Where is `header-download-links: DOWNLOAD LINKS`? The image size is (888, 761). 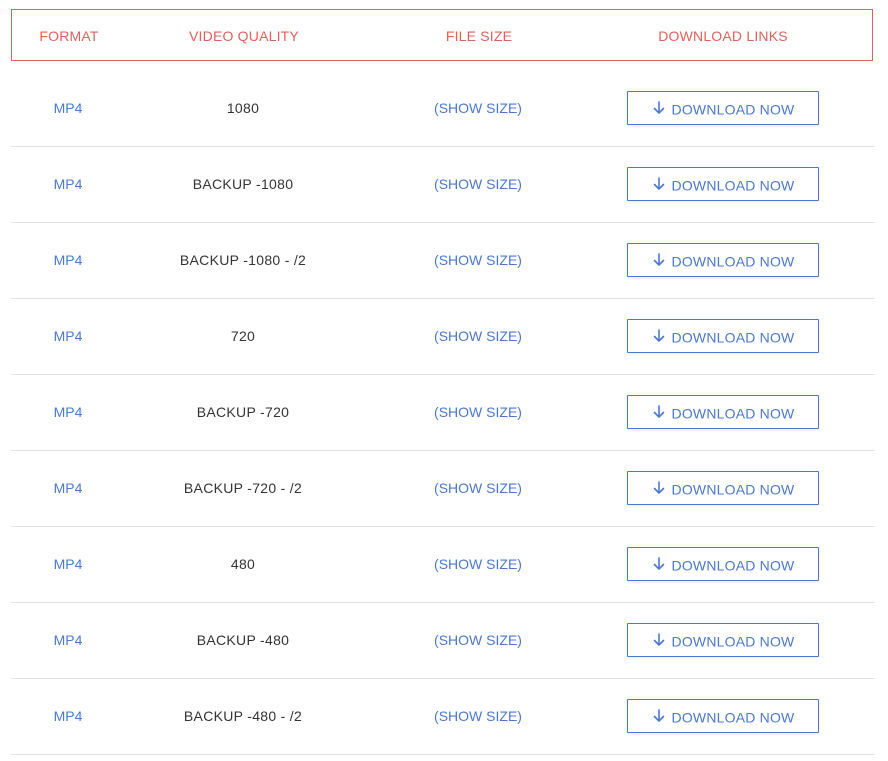 header-download-links: DOWNLOAD LINKS is located at coordinates (723, 36).